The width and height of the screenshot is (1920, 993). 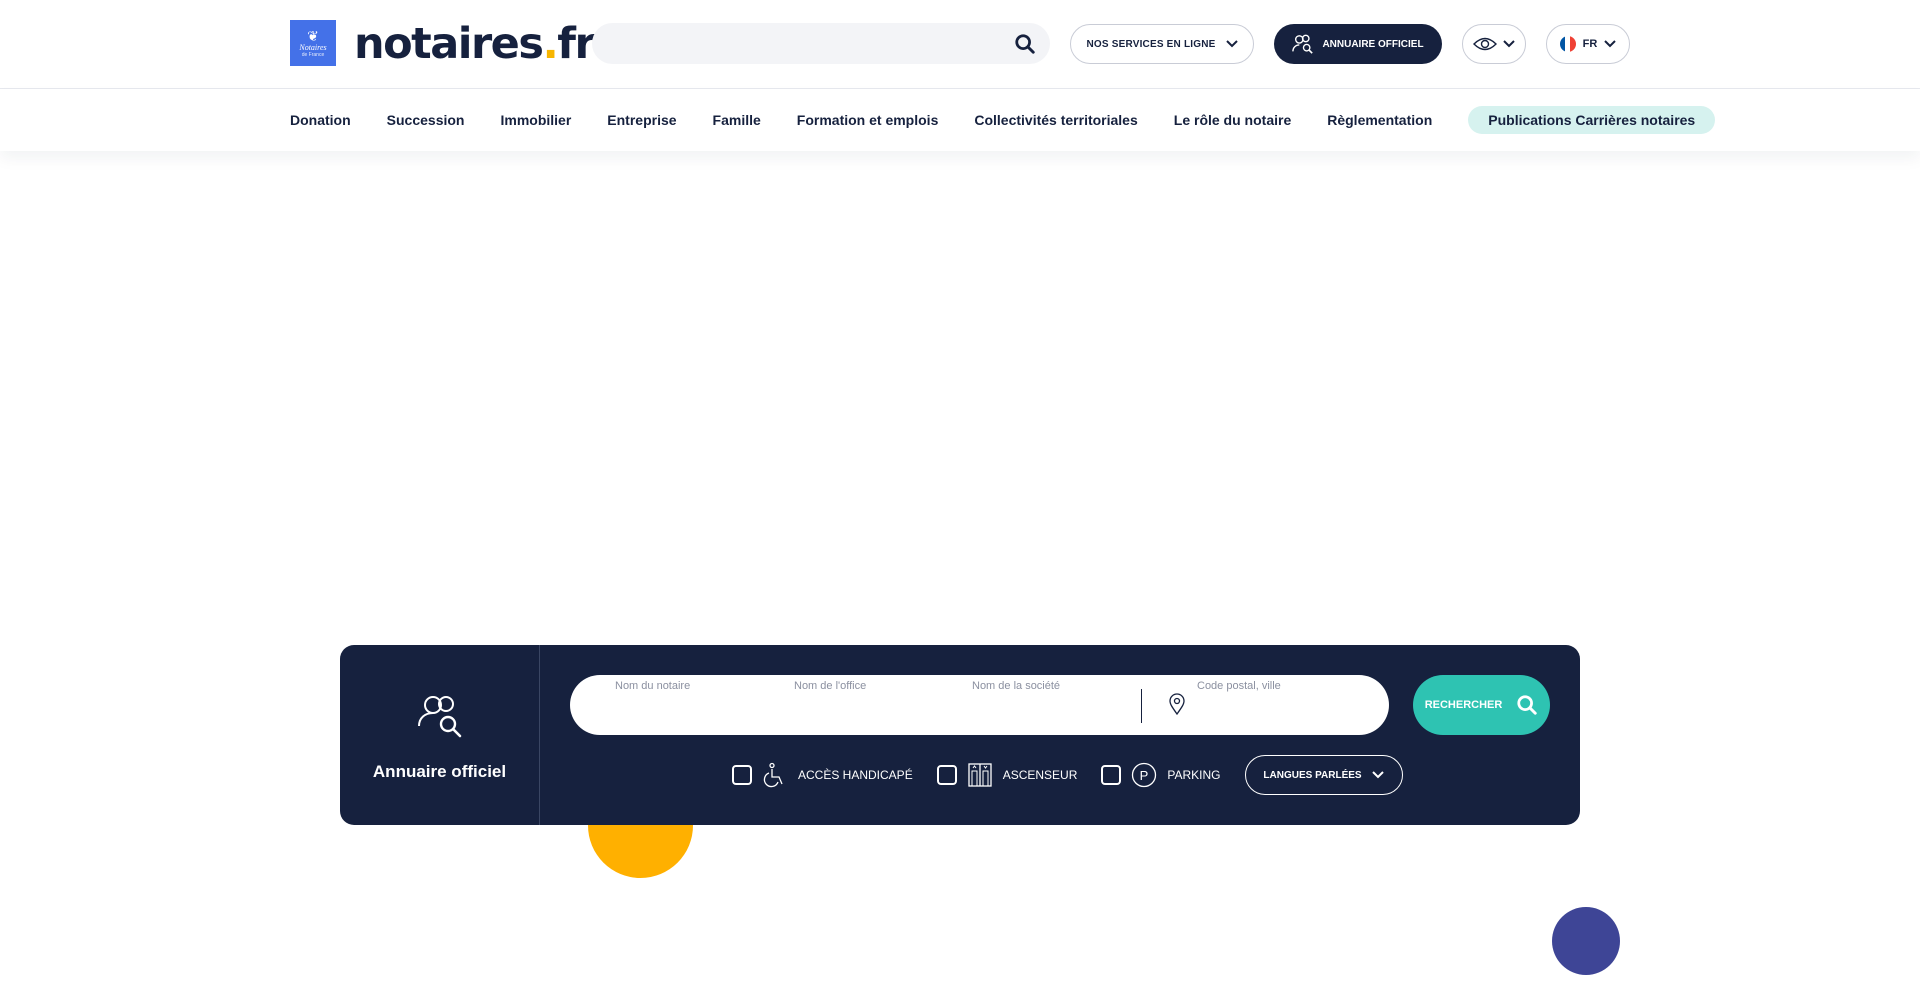 I want to click on nav-item-role-notaire: Le rôle du notaire, so click(x=1232, y=120).